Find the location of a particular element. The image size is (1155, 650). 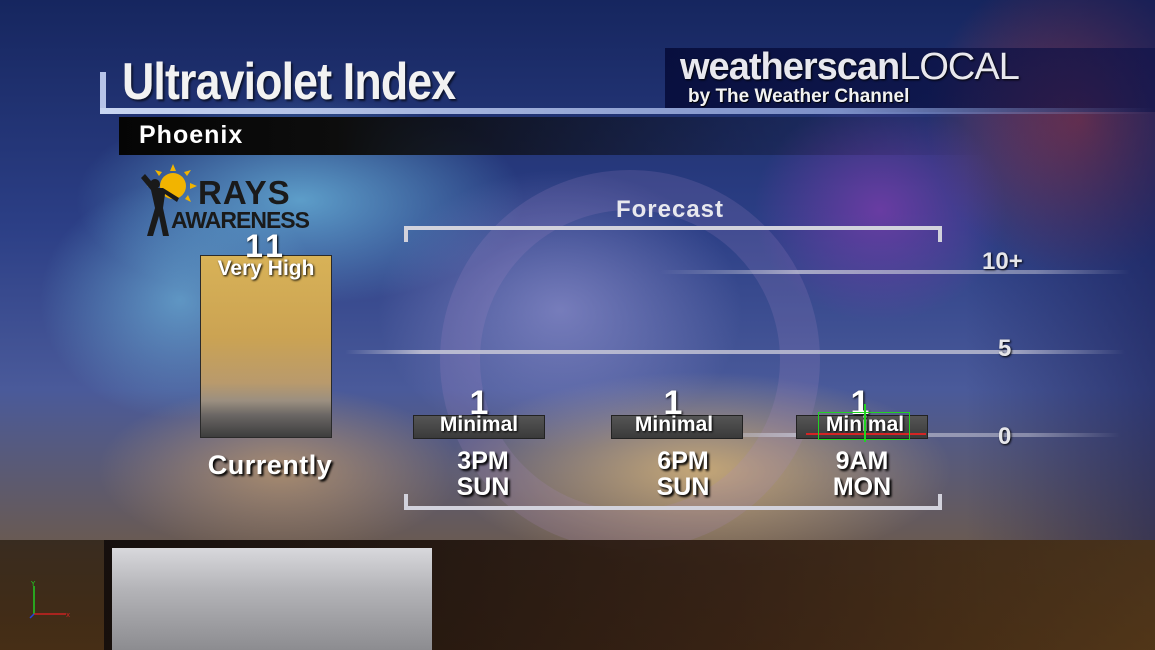

forecast-time: 6PM SUN is located at coordinates (683, 474).